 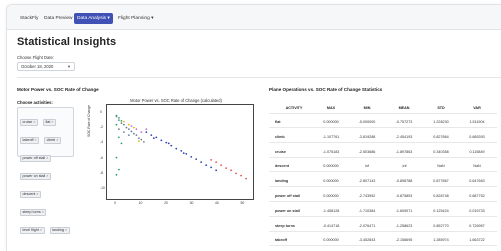 What do you see at coordinates (135, 18) in the screenshot?
I see `nav-item-flight-planning: Flight Planning ▾` at bounding box center [135, 18].